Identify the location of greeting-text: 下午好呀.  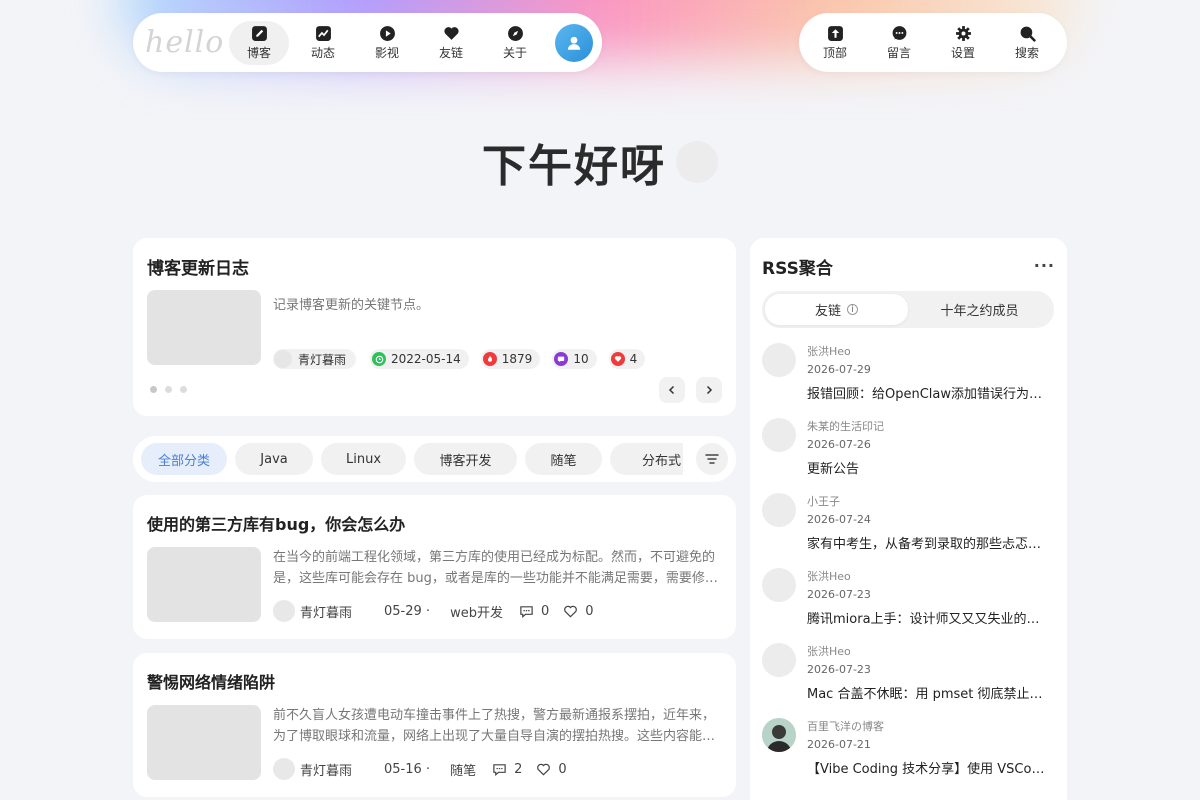
(574, 166).